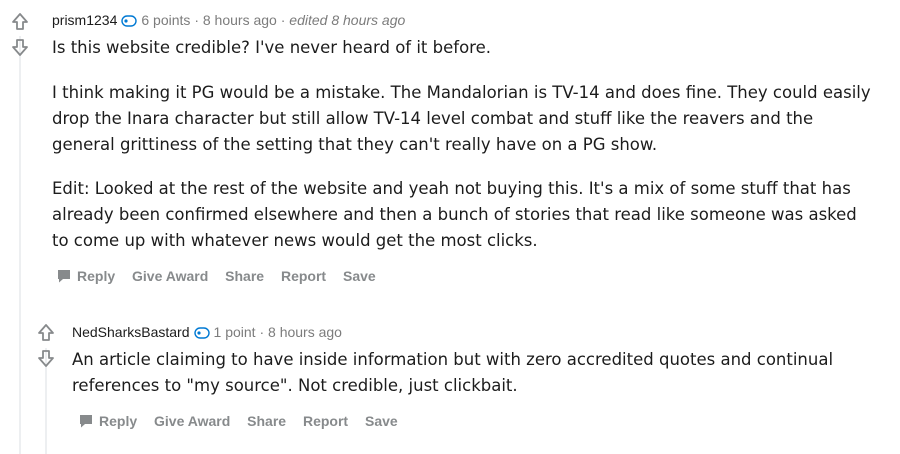  I want to click on comment-meta: NedSharksBastard 1 point · 8 hours ago, so click(207, 333).